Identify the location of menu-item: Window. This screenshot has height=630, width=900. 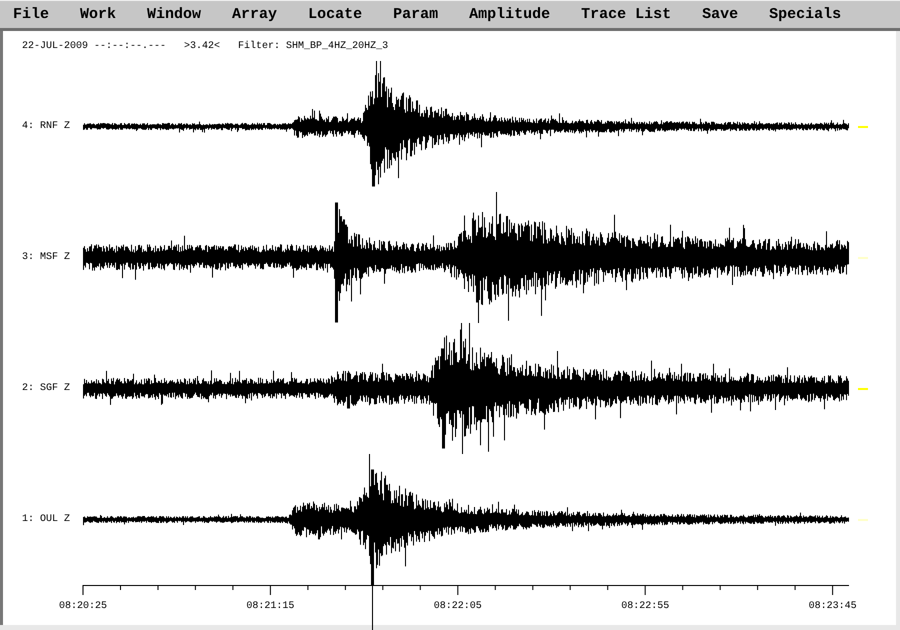
(174, 14).